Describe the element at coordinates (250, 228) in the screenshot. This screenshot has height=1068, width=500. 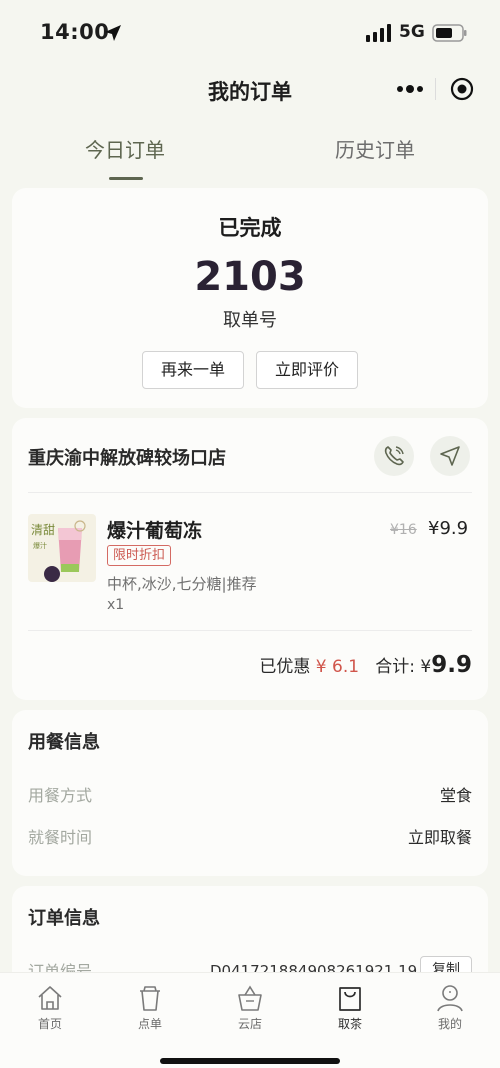
I see `order-status-text: 已完成` at that location.